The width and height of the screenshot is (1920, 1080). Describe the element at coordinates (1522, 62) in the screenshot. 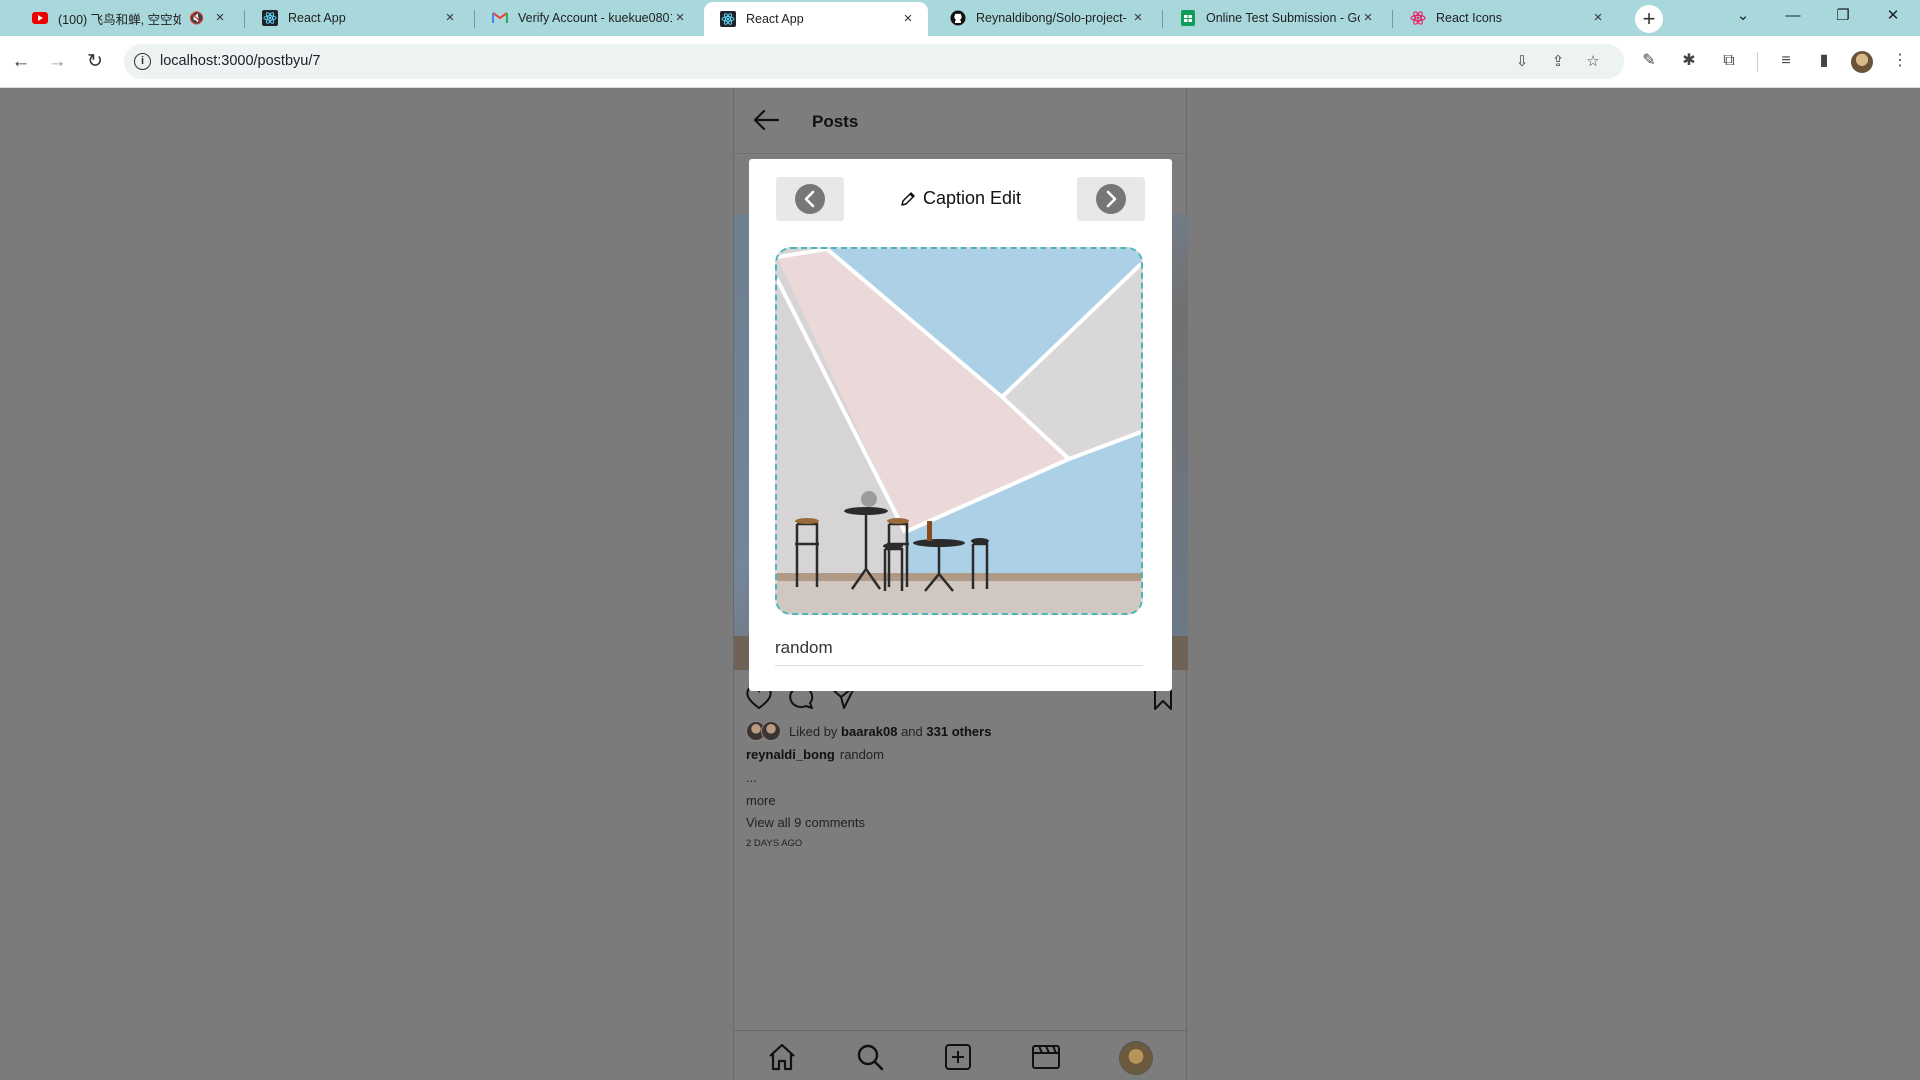

I see `install-app-icon: ⇩` at that location.